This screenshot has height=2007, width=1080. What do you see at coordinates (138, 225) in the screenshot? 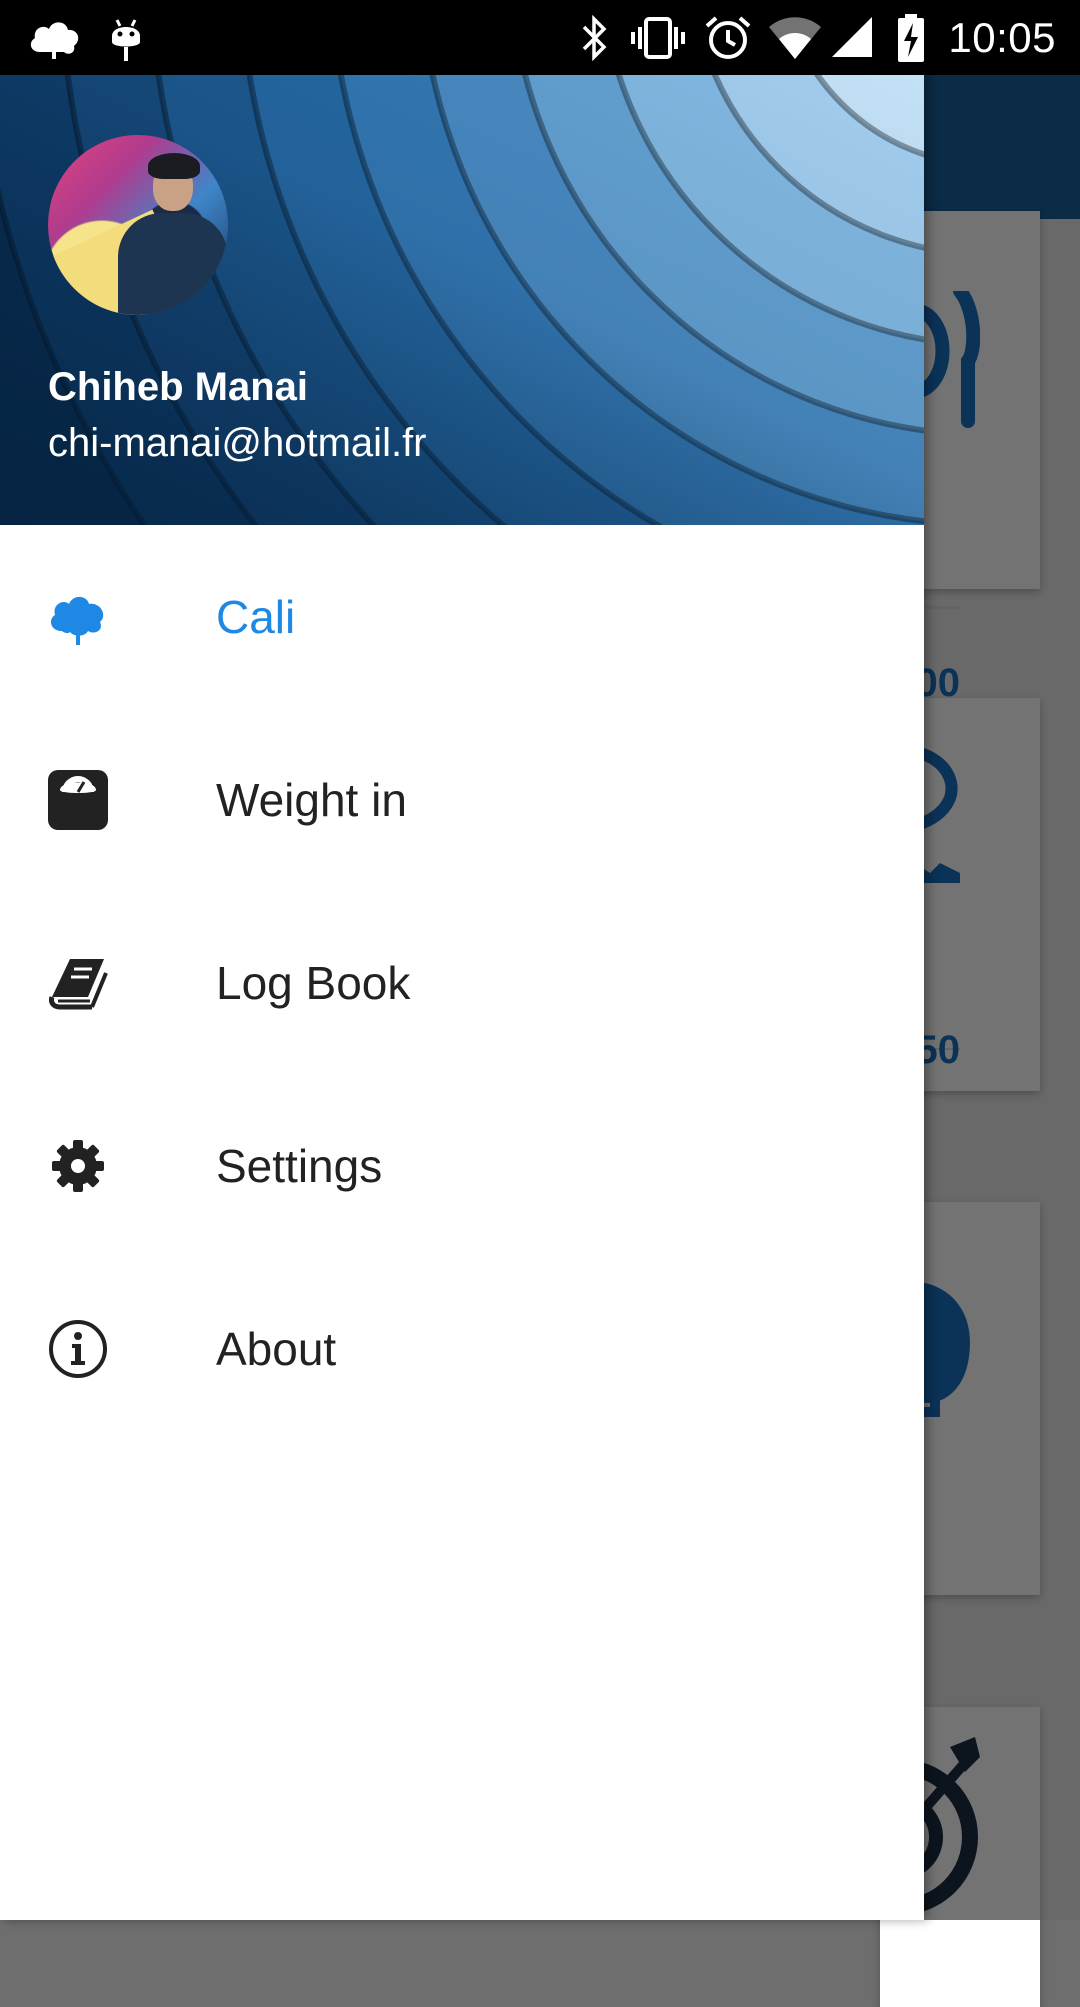
I see `avatar` at bounding box center [138, 225].